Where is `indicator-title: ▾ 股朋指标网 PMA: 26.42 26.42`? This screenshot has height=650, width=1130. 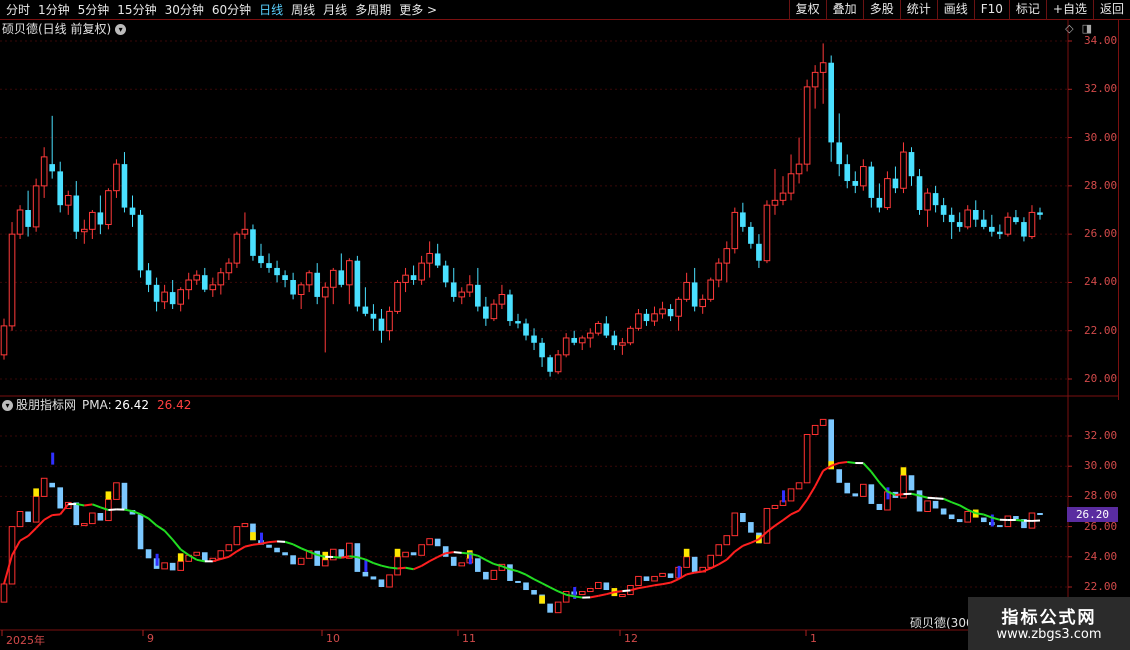
indicator-title: ▾ 股朋指标网 PMA: 26.42 26.42 is located at coordinates (96, 405).